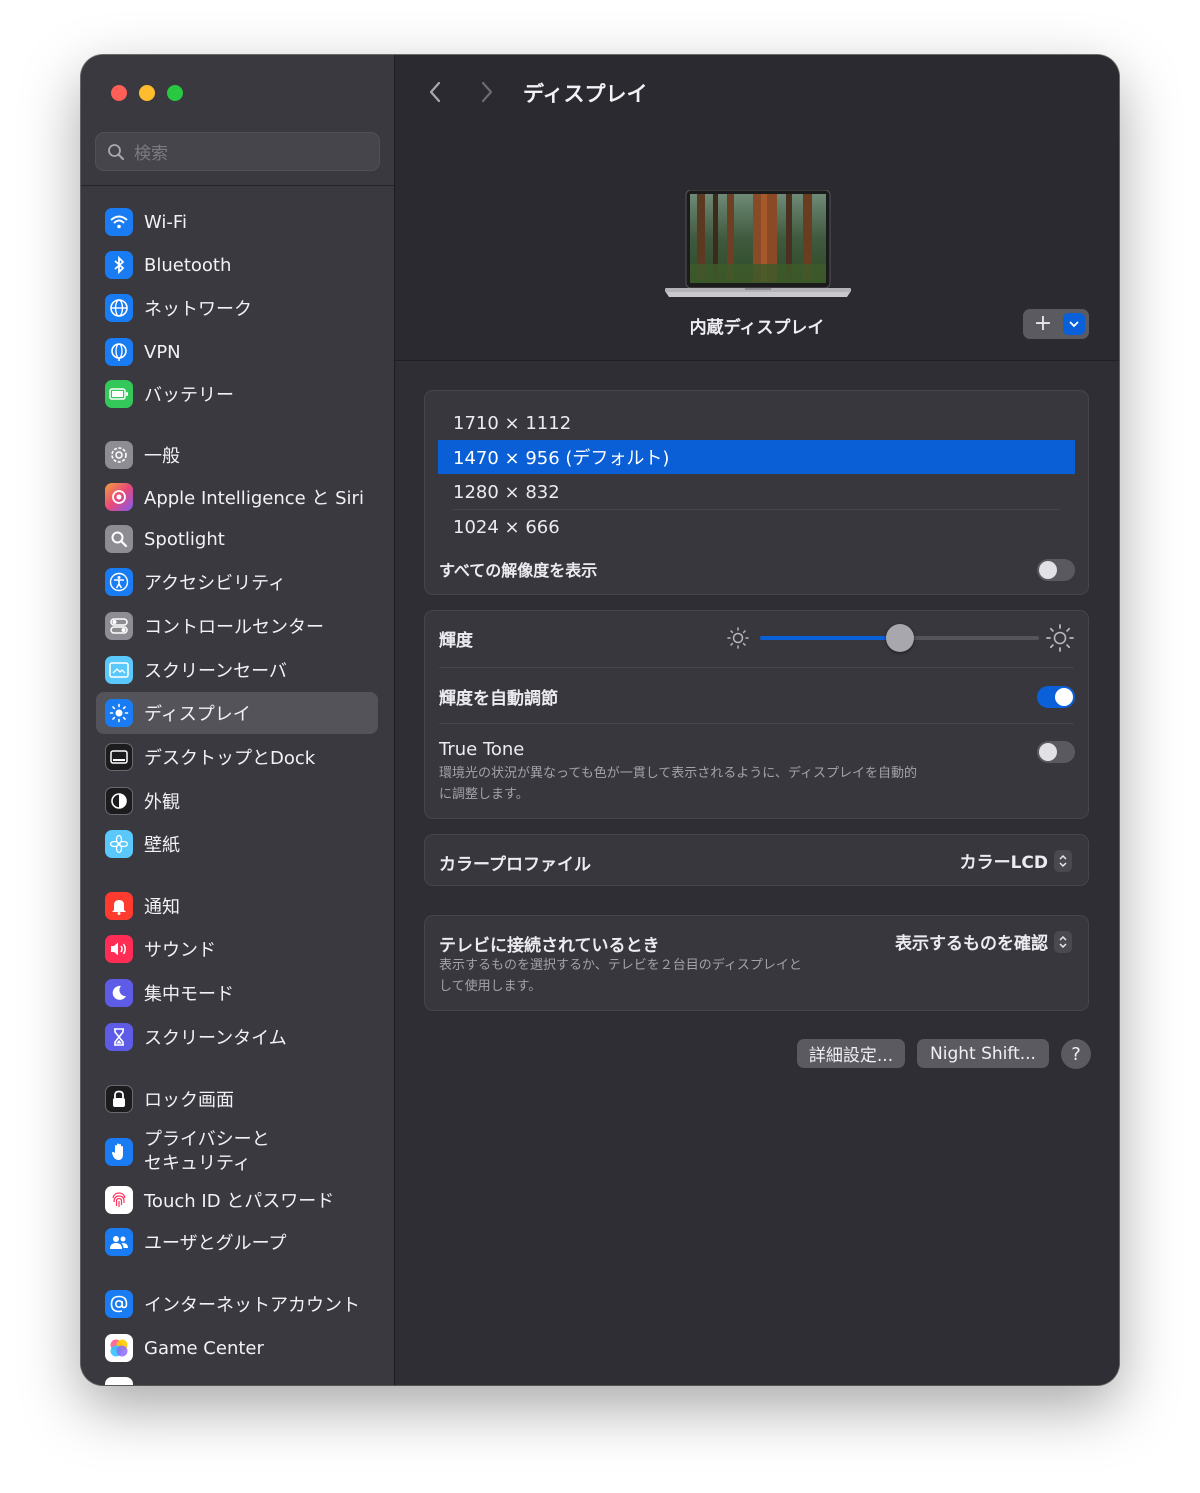 The width and height of the screenshot is (1200, 1493). Describe the element at coordinates (119, 455) in the screenshot. I see `gear-icon` at that location.